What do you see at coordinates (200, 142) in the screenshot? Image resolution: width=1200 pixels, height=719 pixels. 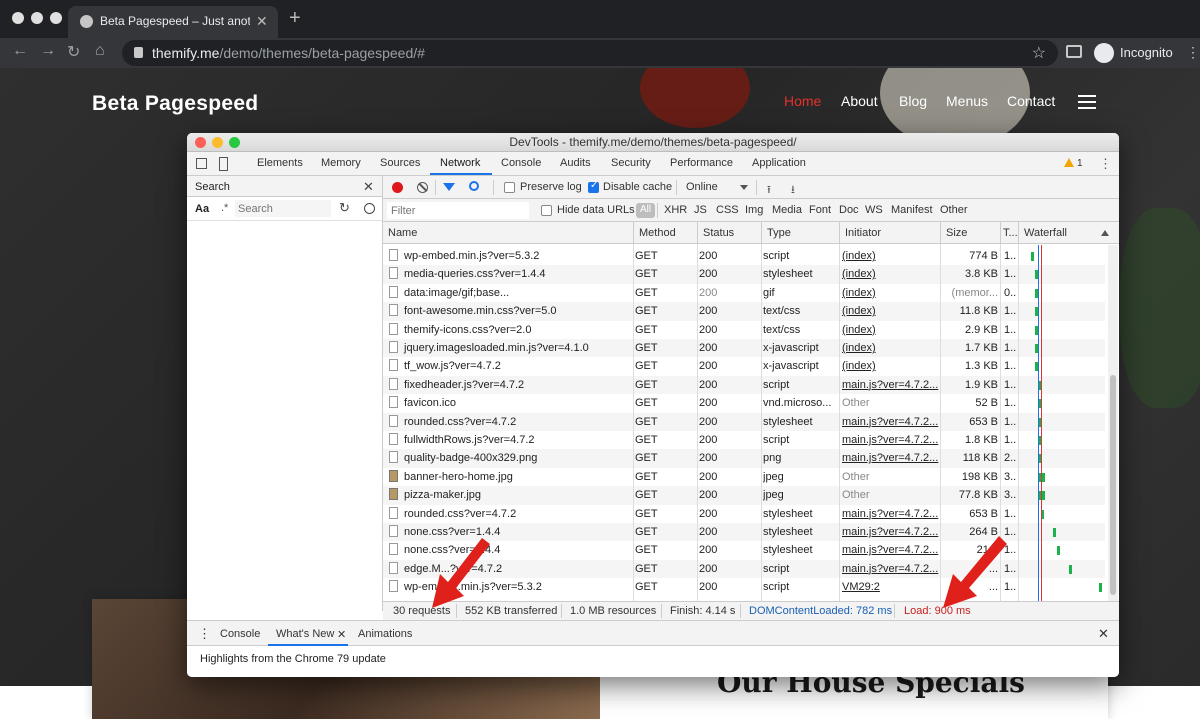 I see `devtools-close-button` at bounding box center [200, 142].